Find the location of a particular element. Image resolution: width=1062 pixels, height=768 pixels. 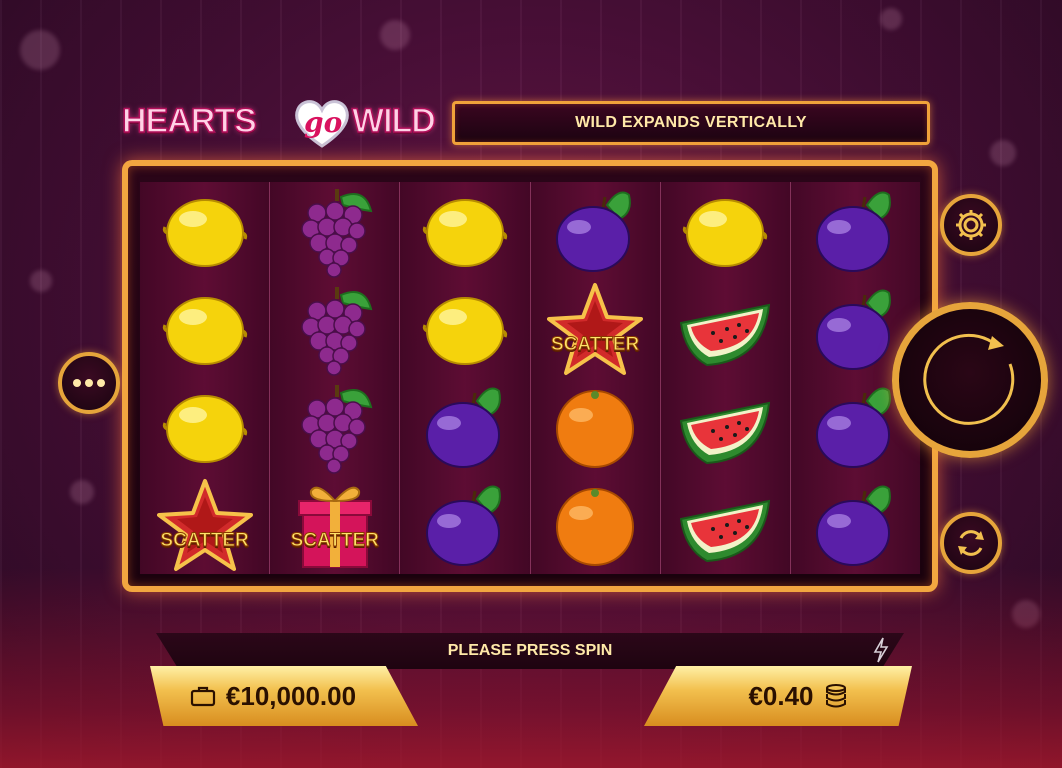

reel-4: SCATTER is located at coordinates (595, 378).